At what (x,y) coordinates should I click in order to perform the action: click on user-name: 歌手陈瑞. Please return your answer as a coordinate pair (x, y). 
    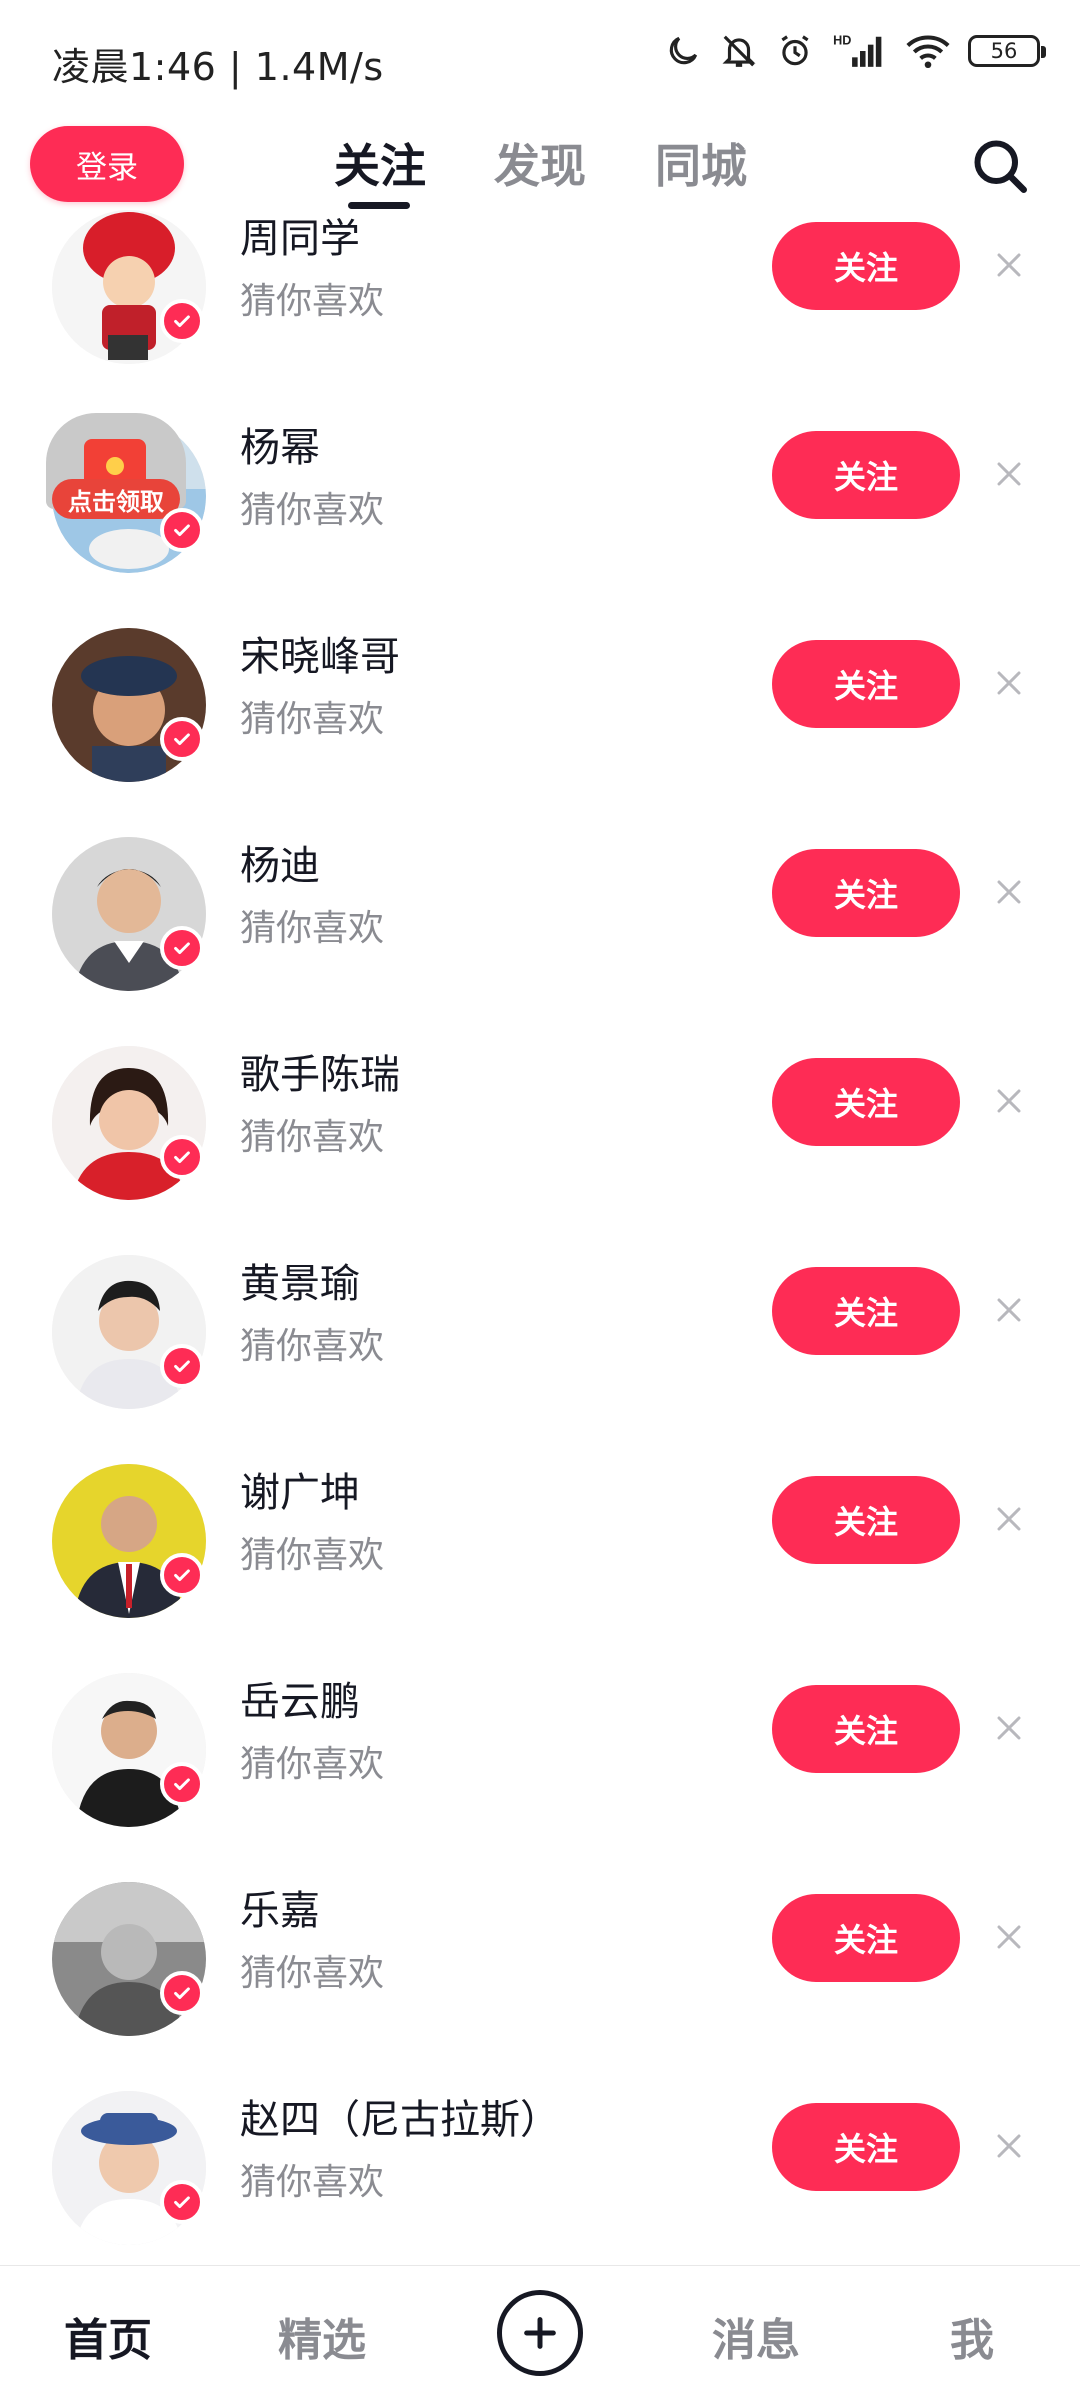
    Looking at the image, I should click on (320, 1075).